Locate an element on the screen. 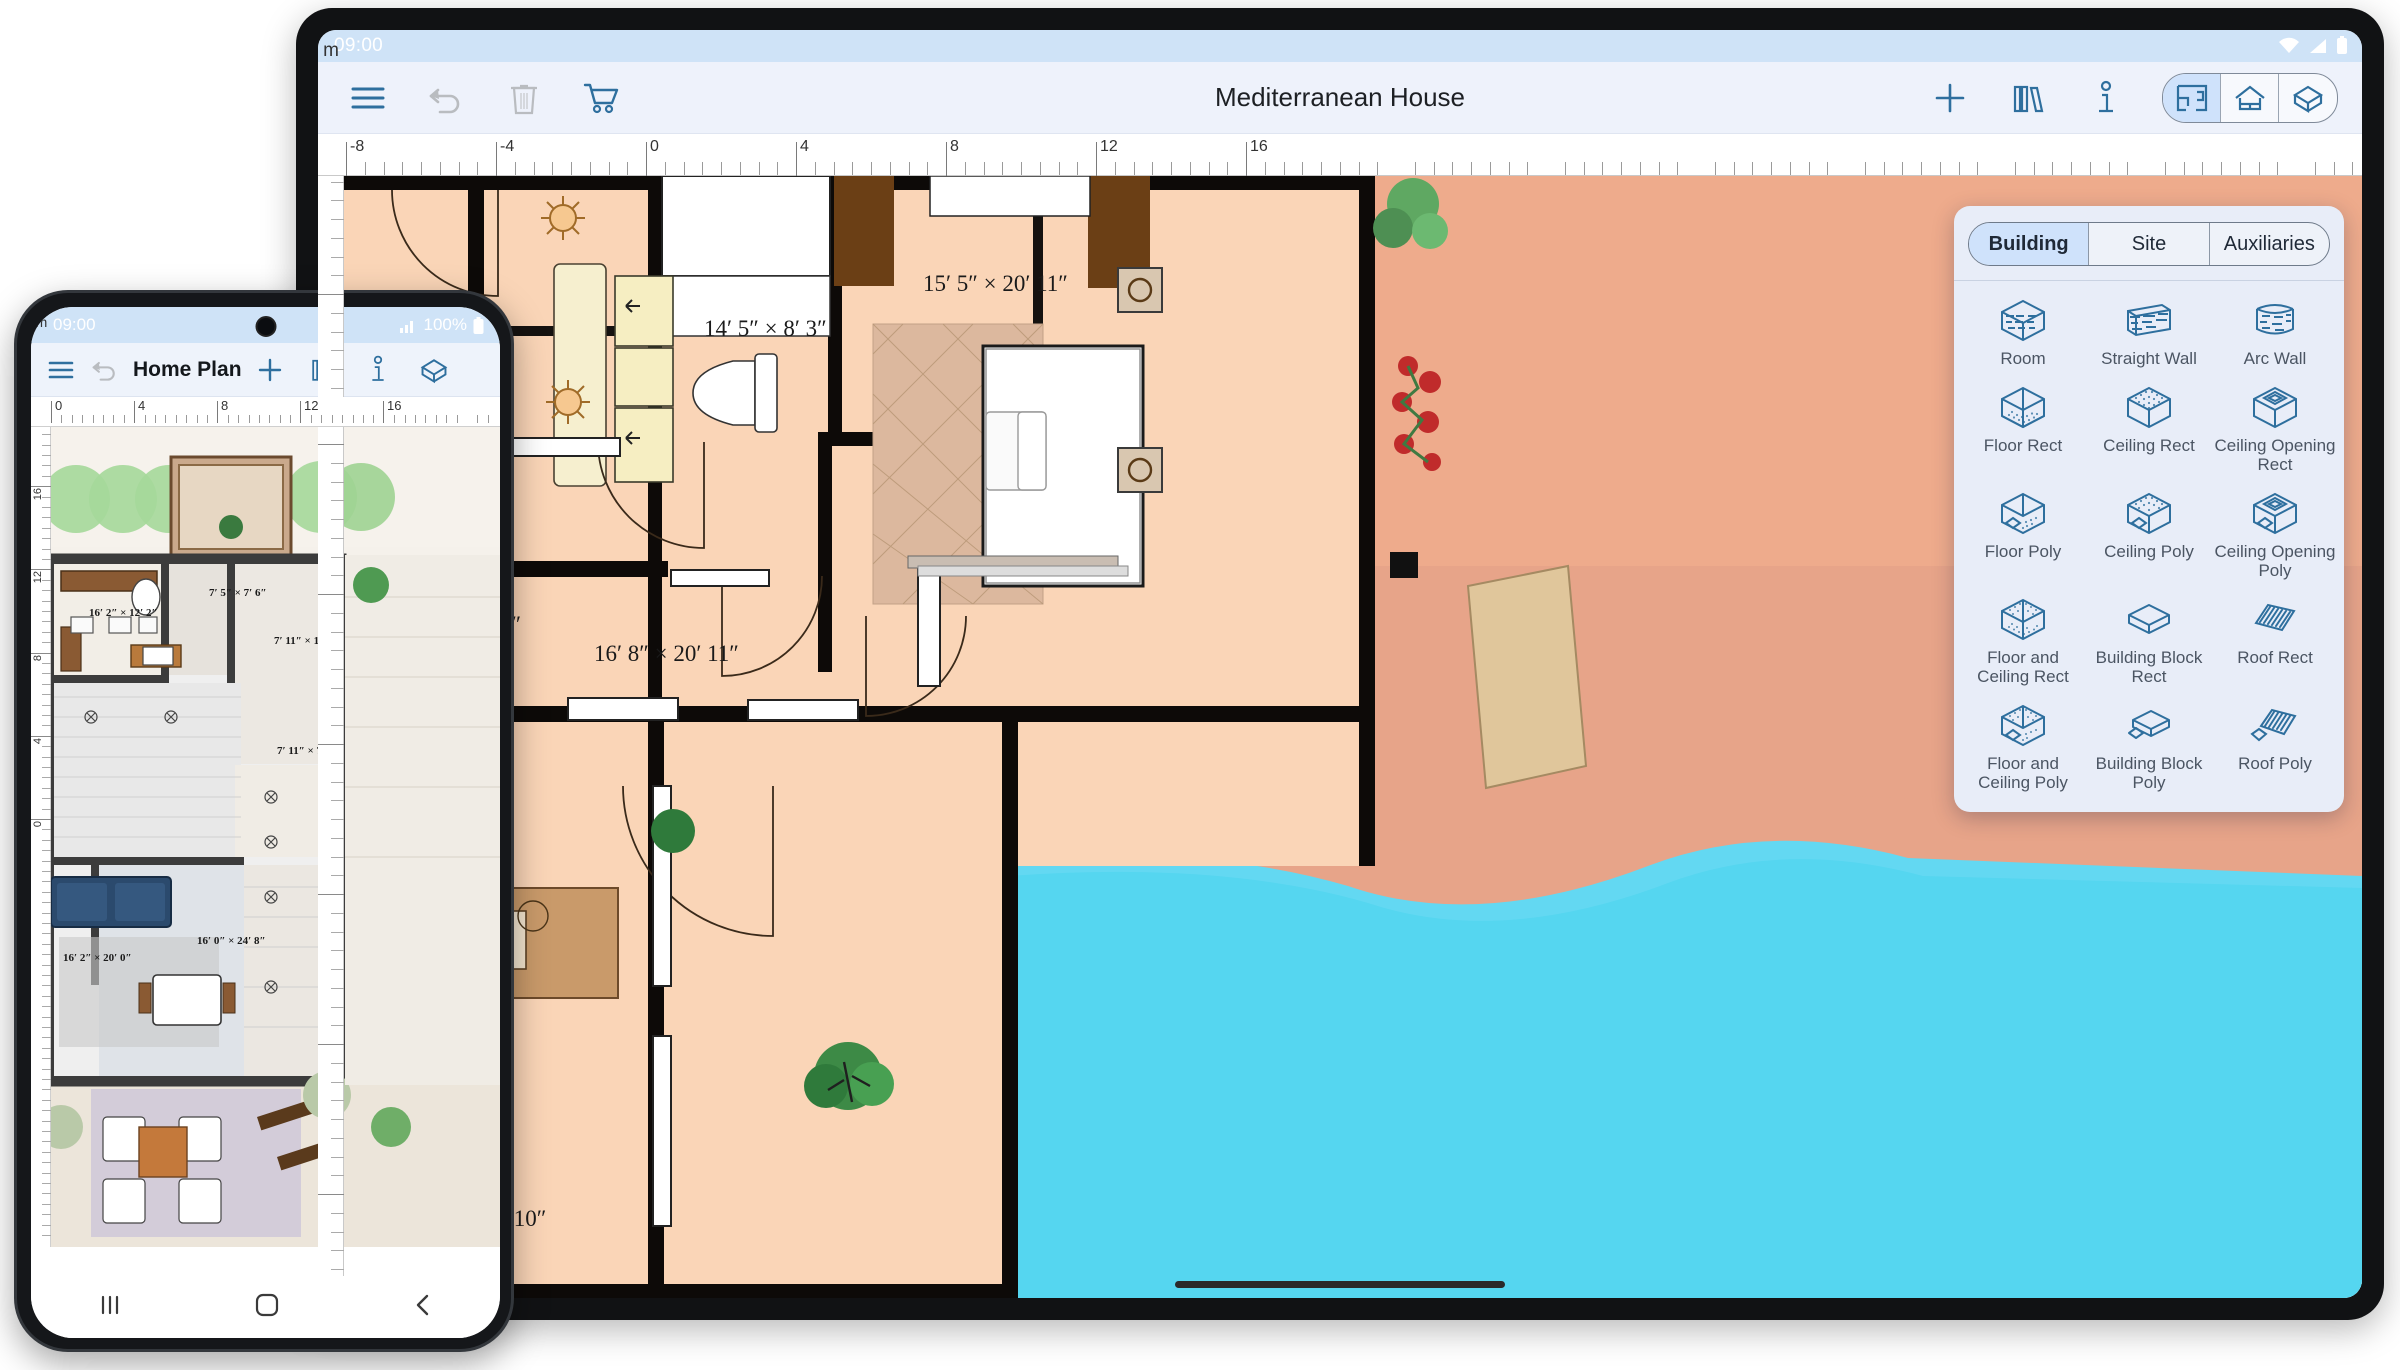 This screenshot has width=2400, height=1370. building-block-poly-icon is located at coordinates (2149, 725).